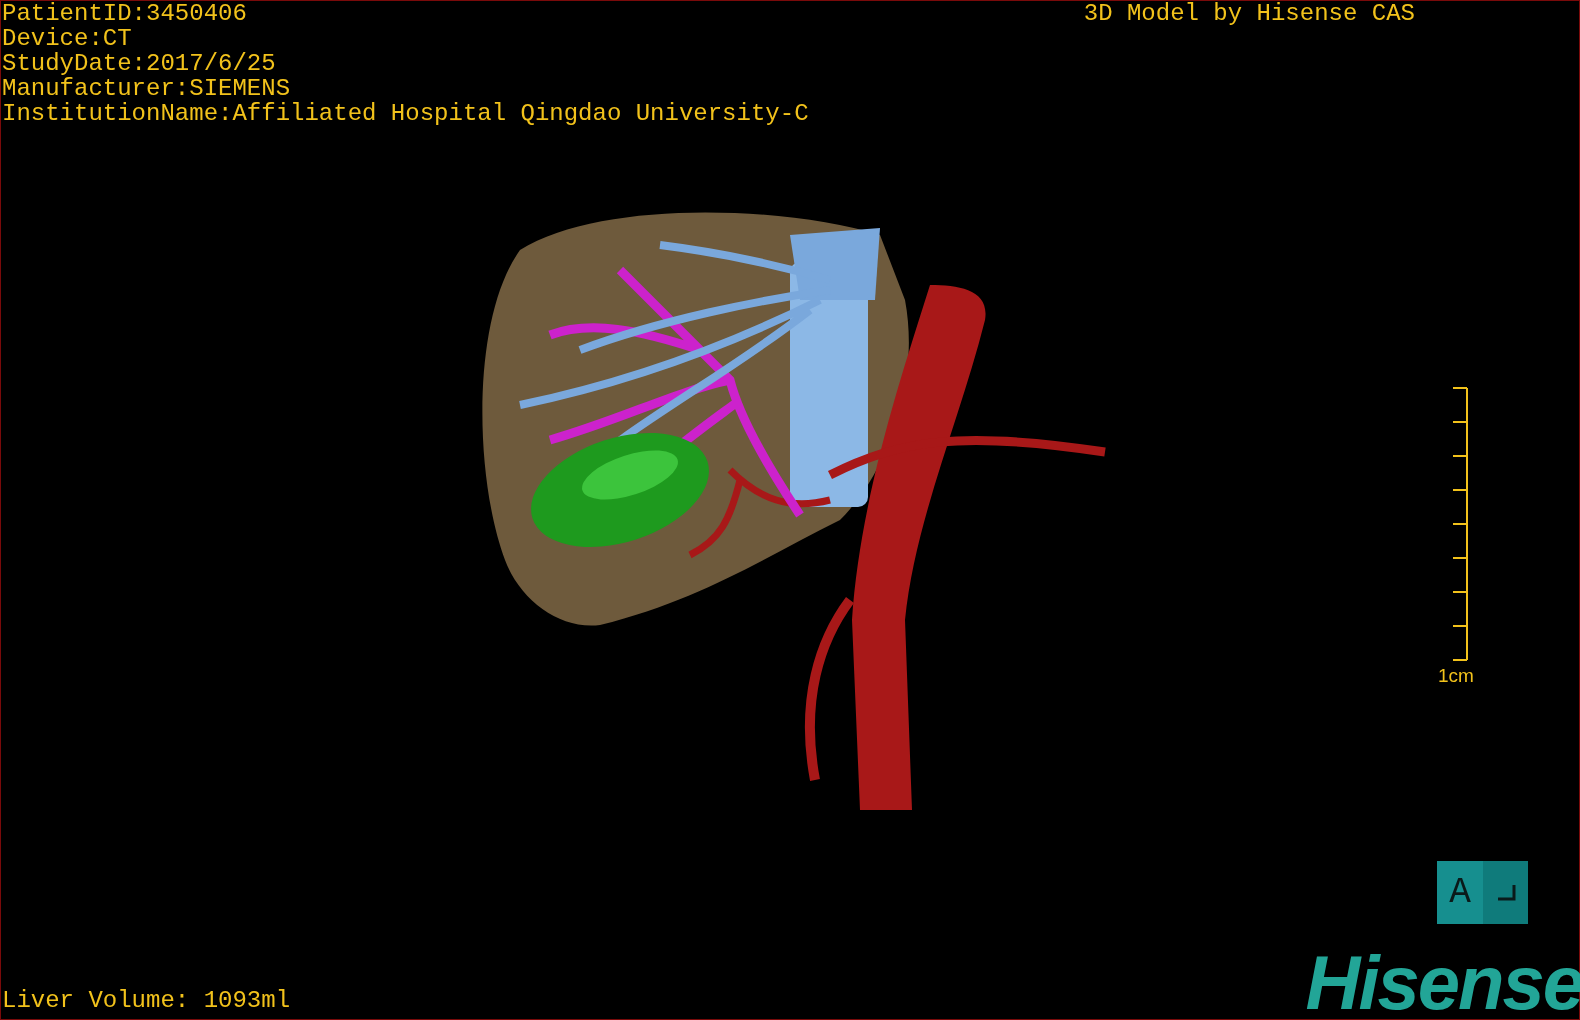  What do you see at coordinates (125, 13) in the screenshot?
I see `patient-info-text: PatientID:3450406` at bounding box center [125, 13].